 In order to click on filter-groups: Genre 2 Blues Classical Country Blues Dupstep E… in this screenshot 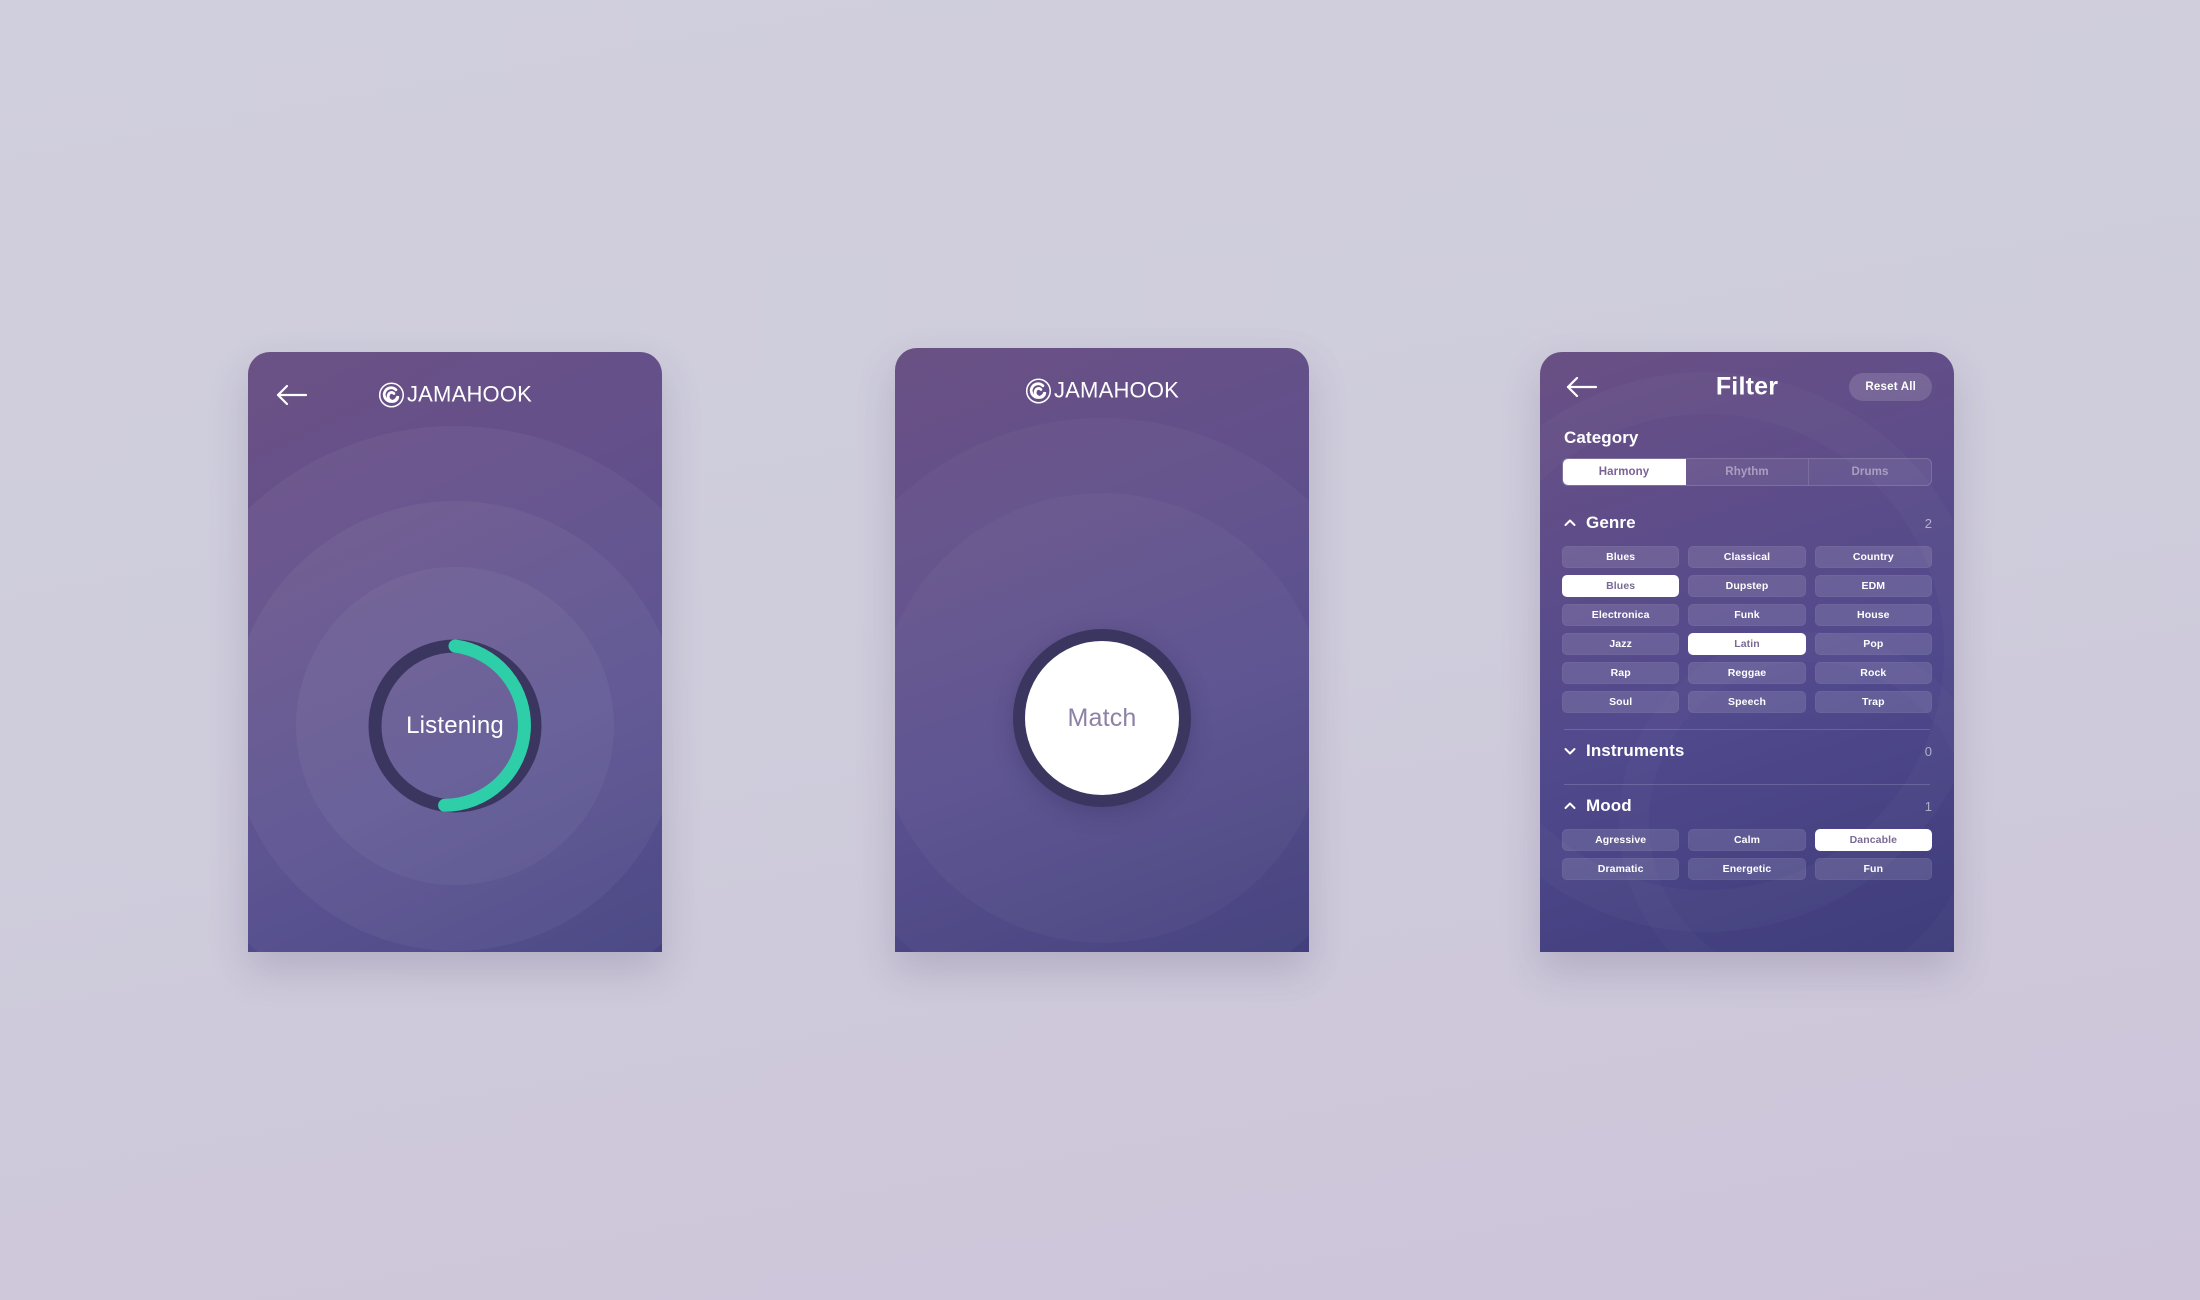, I will do `click(1747, 693)`.